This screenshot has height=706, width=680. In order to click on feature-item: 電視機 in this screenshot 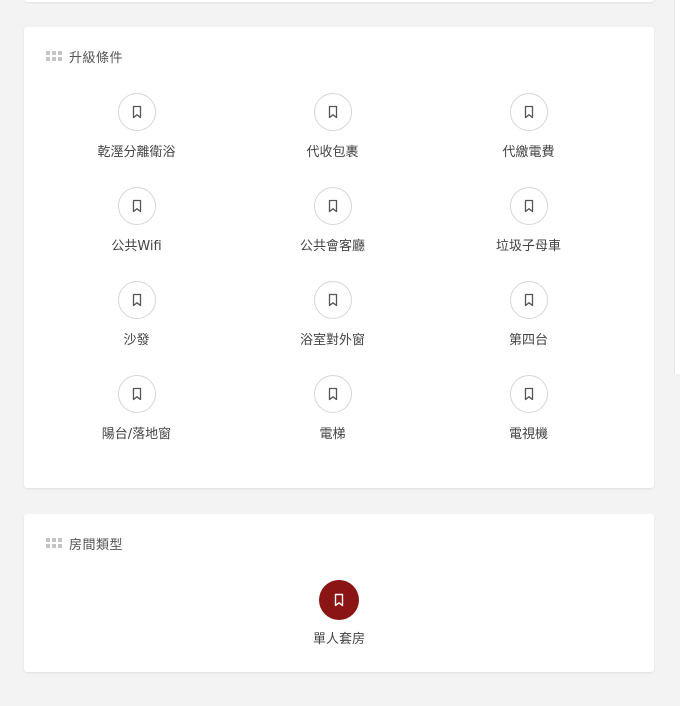, I will do `click(528, 422)`.